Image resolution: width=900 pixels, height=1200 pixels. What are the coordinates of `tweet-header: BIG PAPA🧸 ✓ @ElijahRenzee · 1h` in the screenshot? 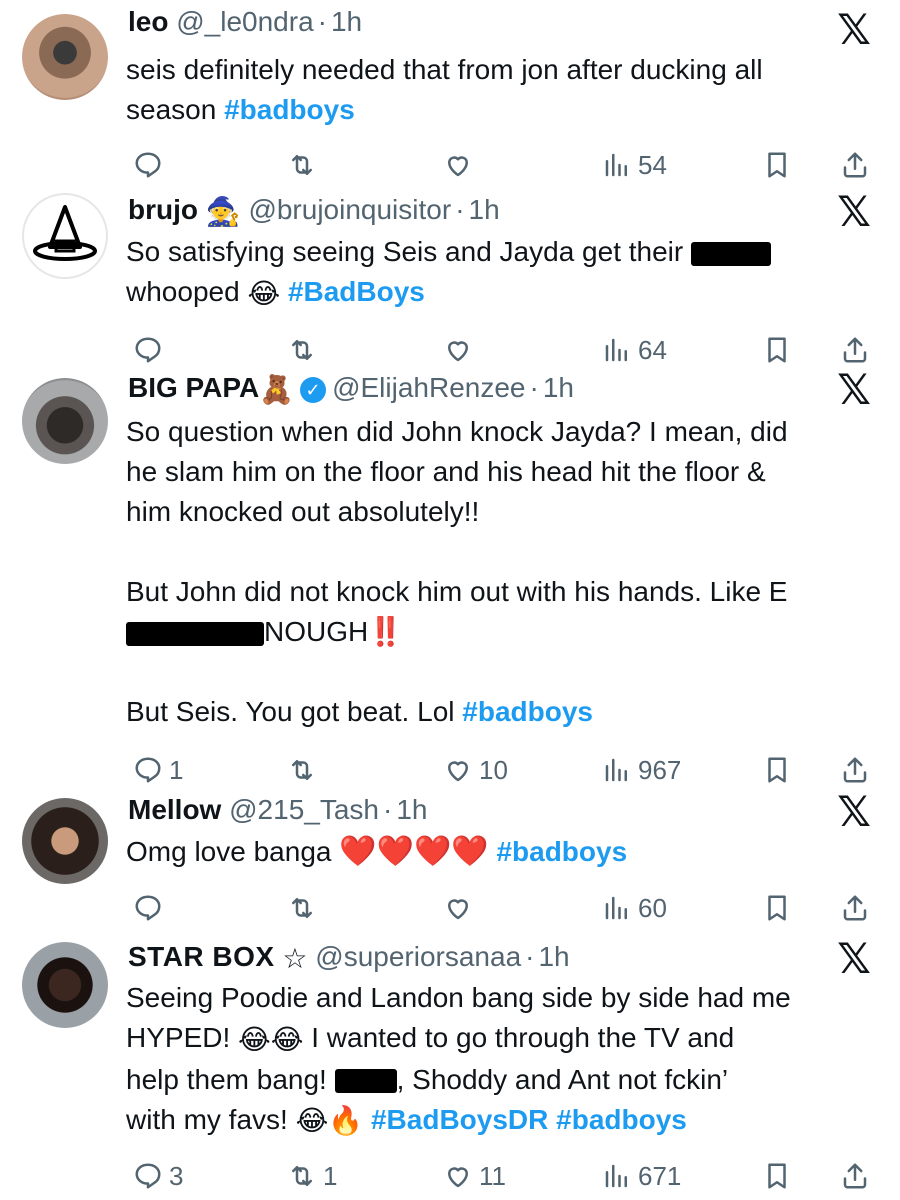 It's located at (484, 388).